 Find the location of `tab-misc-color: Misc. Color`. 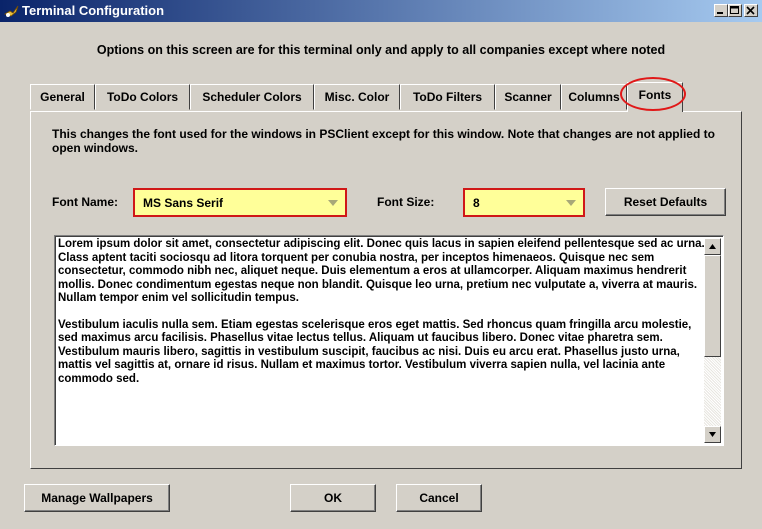

tab-misc-color: Misc. Color is located at coordinates (357, 97).